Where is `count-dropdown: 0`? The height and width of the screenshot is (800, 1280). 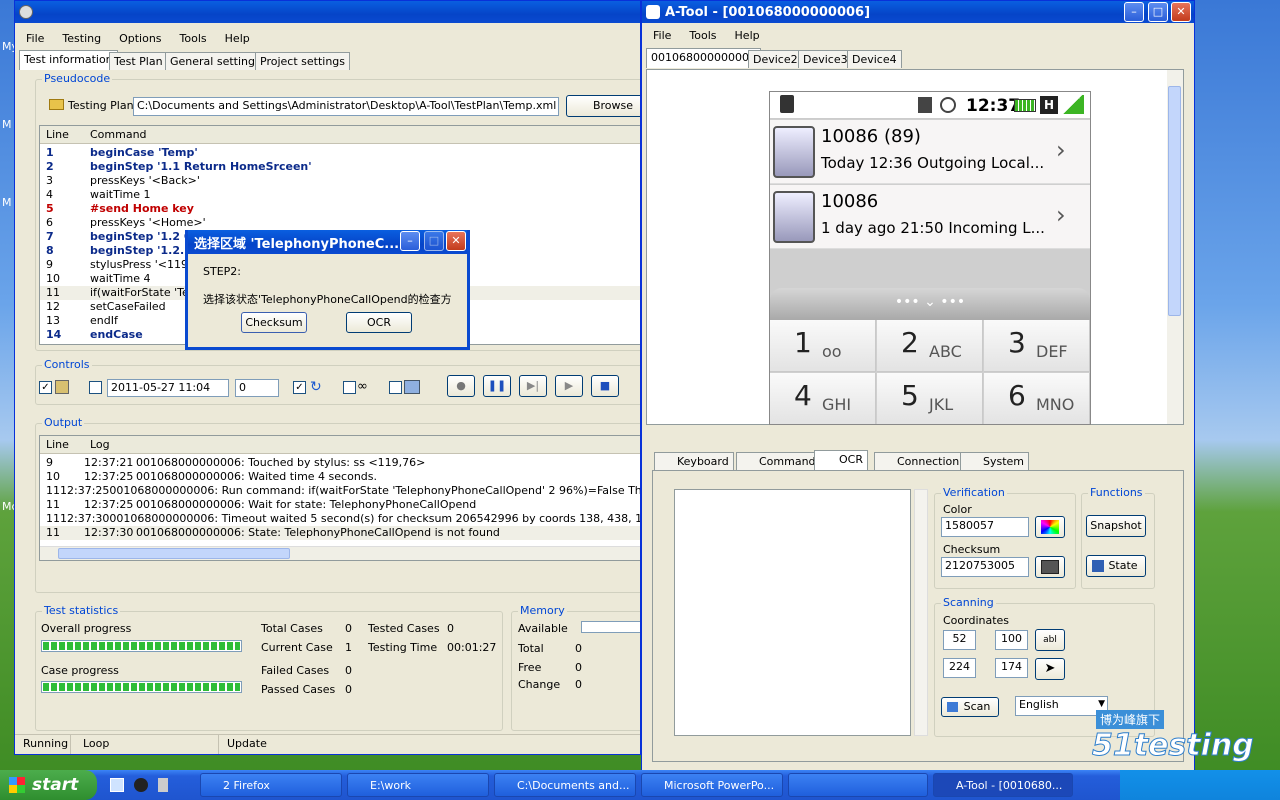
count-dropdown: 0 is located at coordinates (257, 388).